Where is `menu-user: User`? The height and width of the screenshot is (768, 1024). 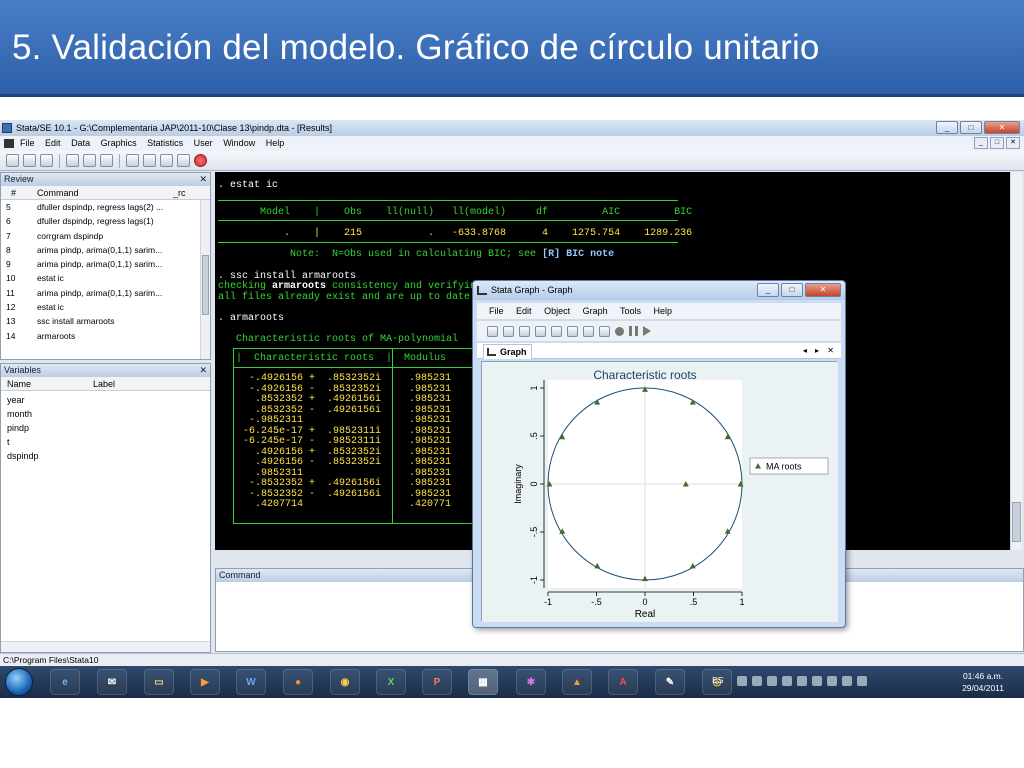
menu-user: User is located at coordinates (203, 143).